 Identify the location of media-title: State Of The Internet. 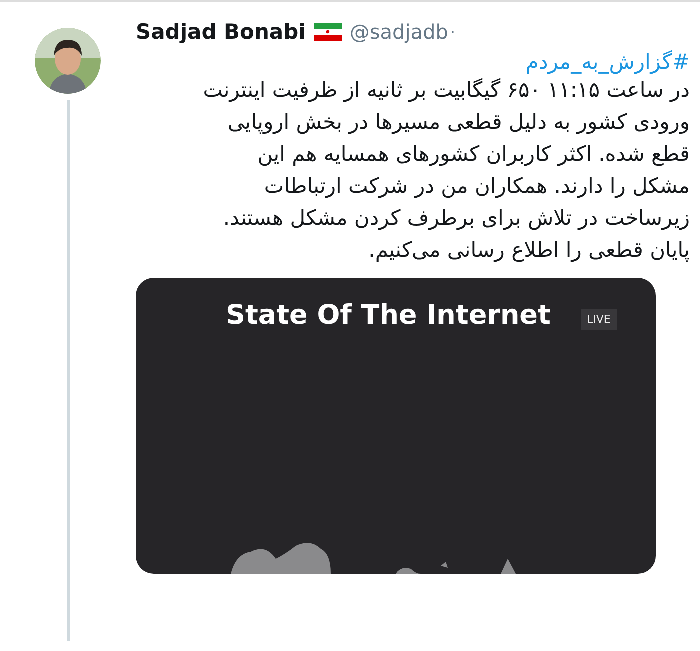
(388, 315).